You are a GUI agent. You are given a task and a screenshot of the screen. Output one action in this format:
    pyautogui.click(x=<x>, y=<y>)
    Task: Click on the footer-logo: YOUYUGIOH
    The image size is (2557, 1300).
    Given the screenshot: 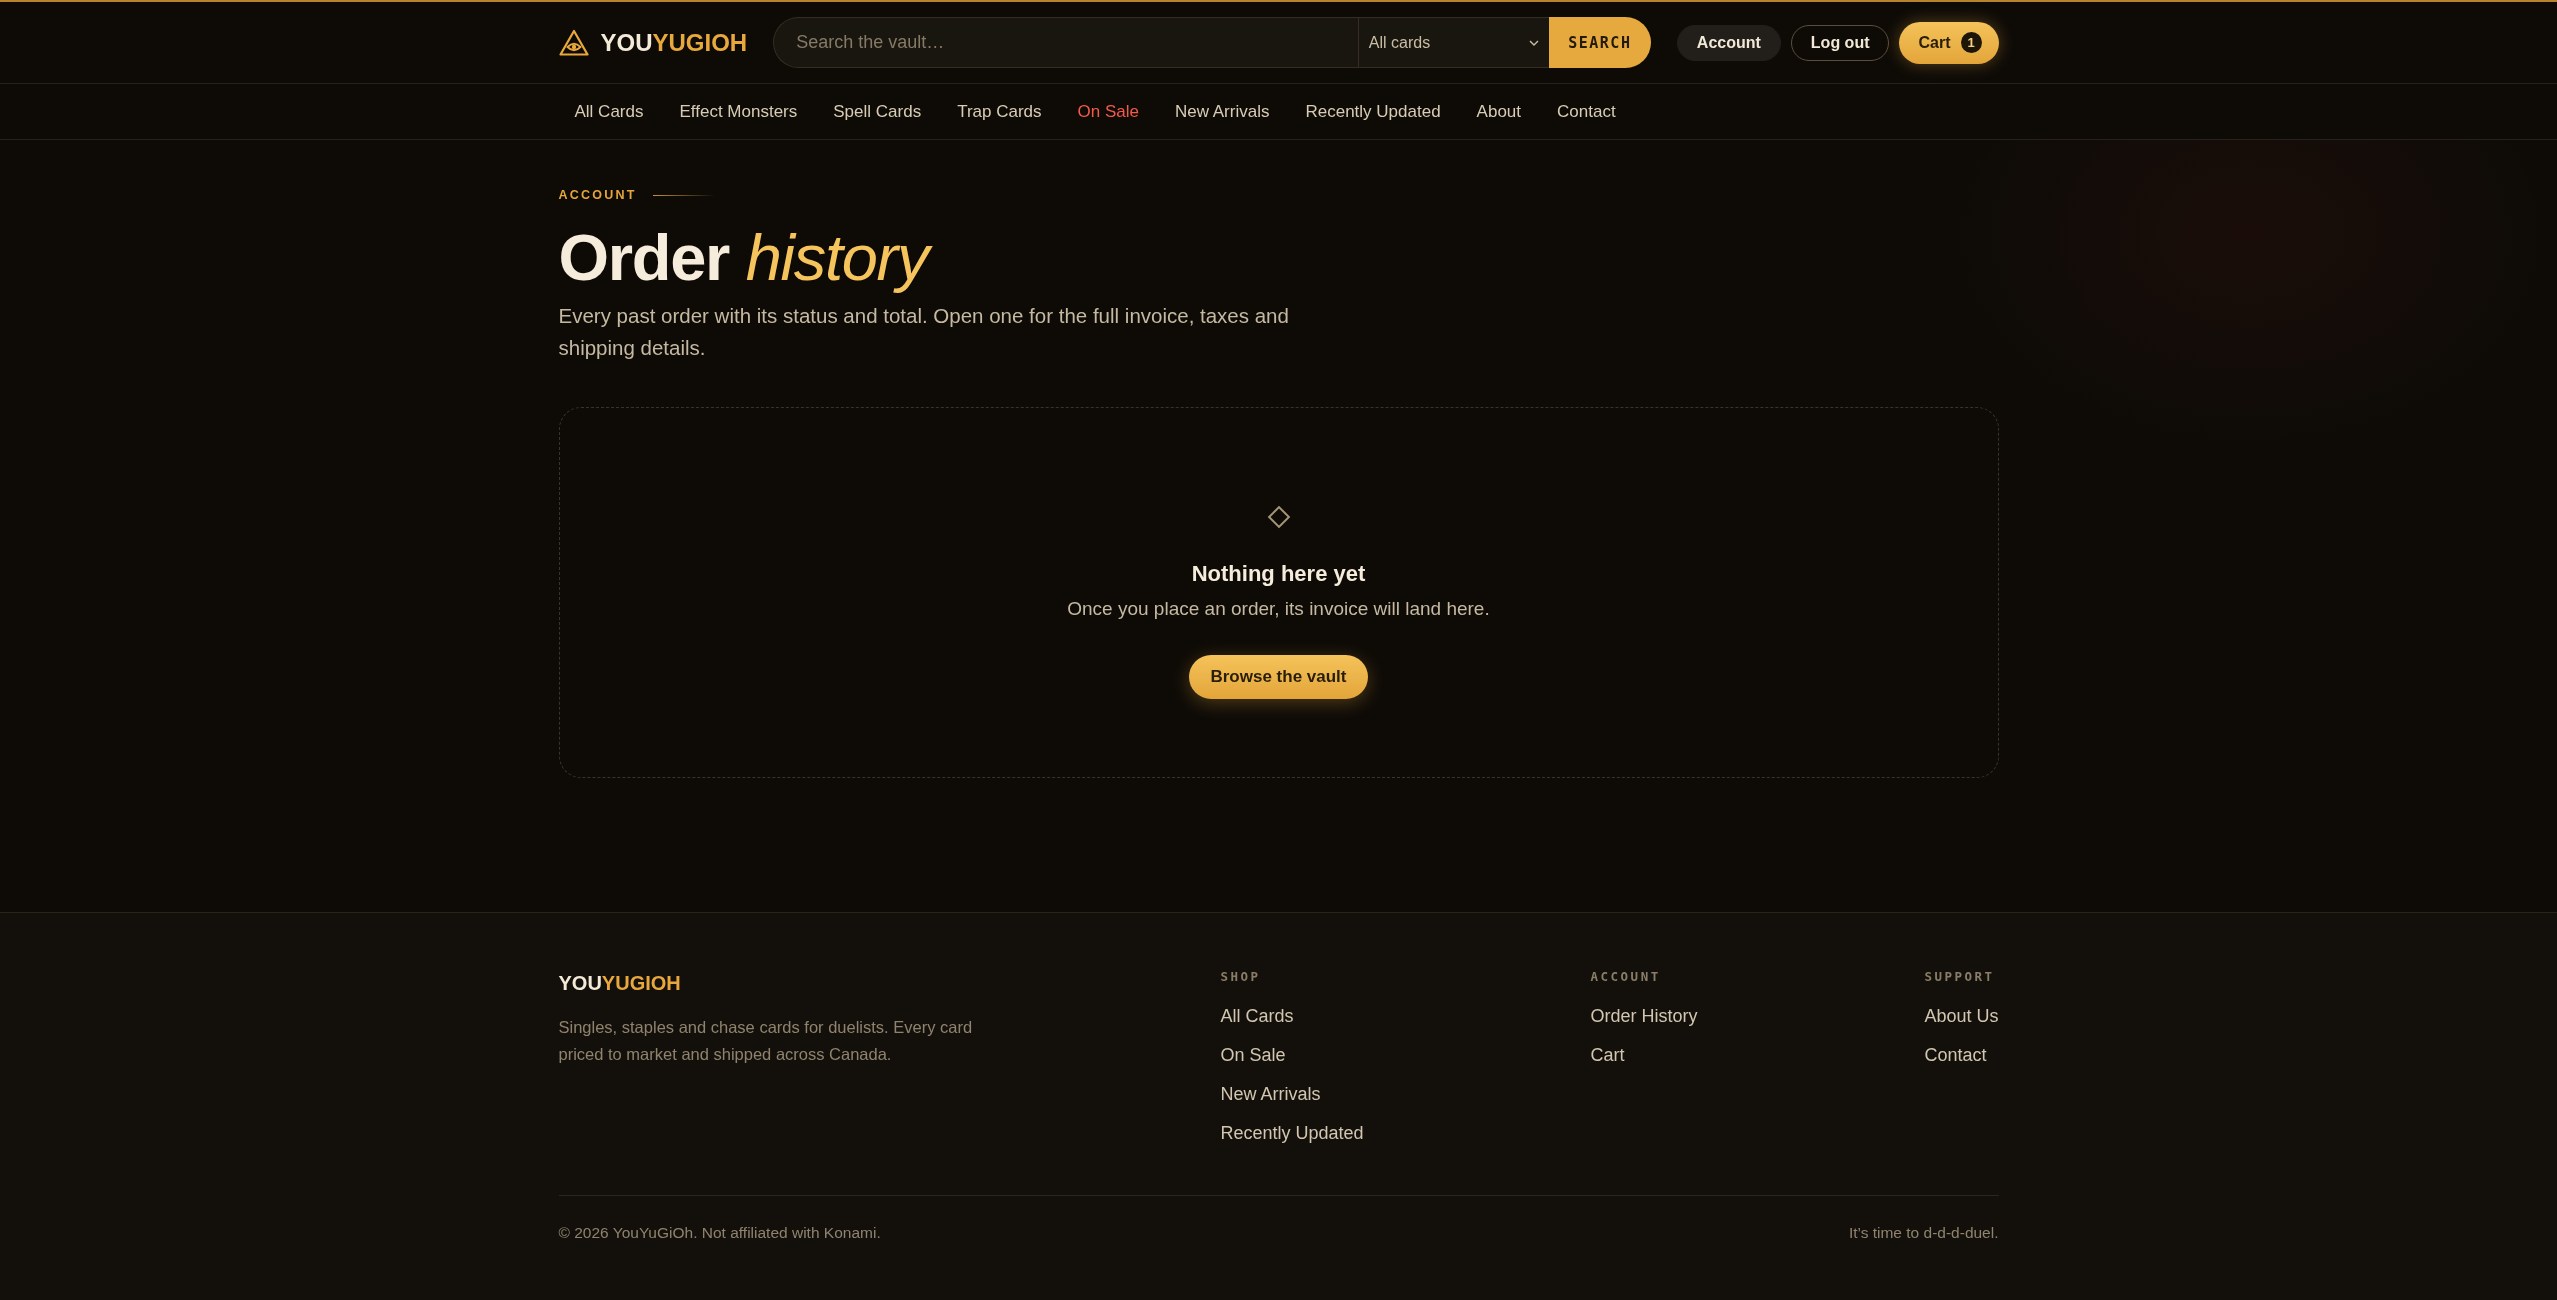 What is the action you would take?
    pyautogui.click(x=620, y=983)
    